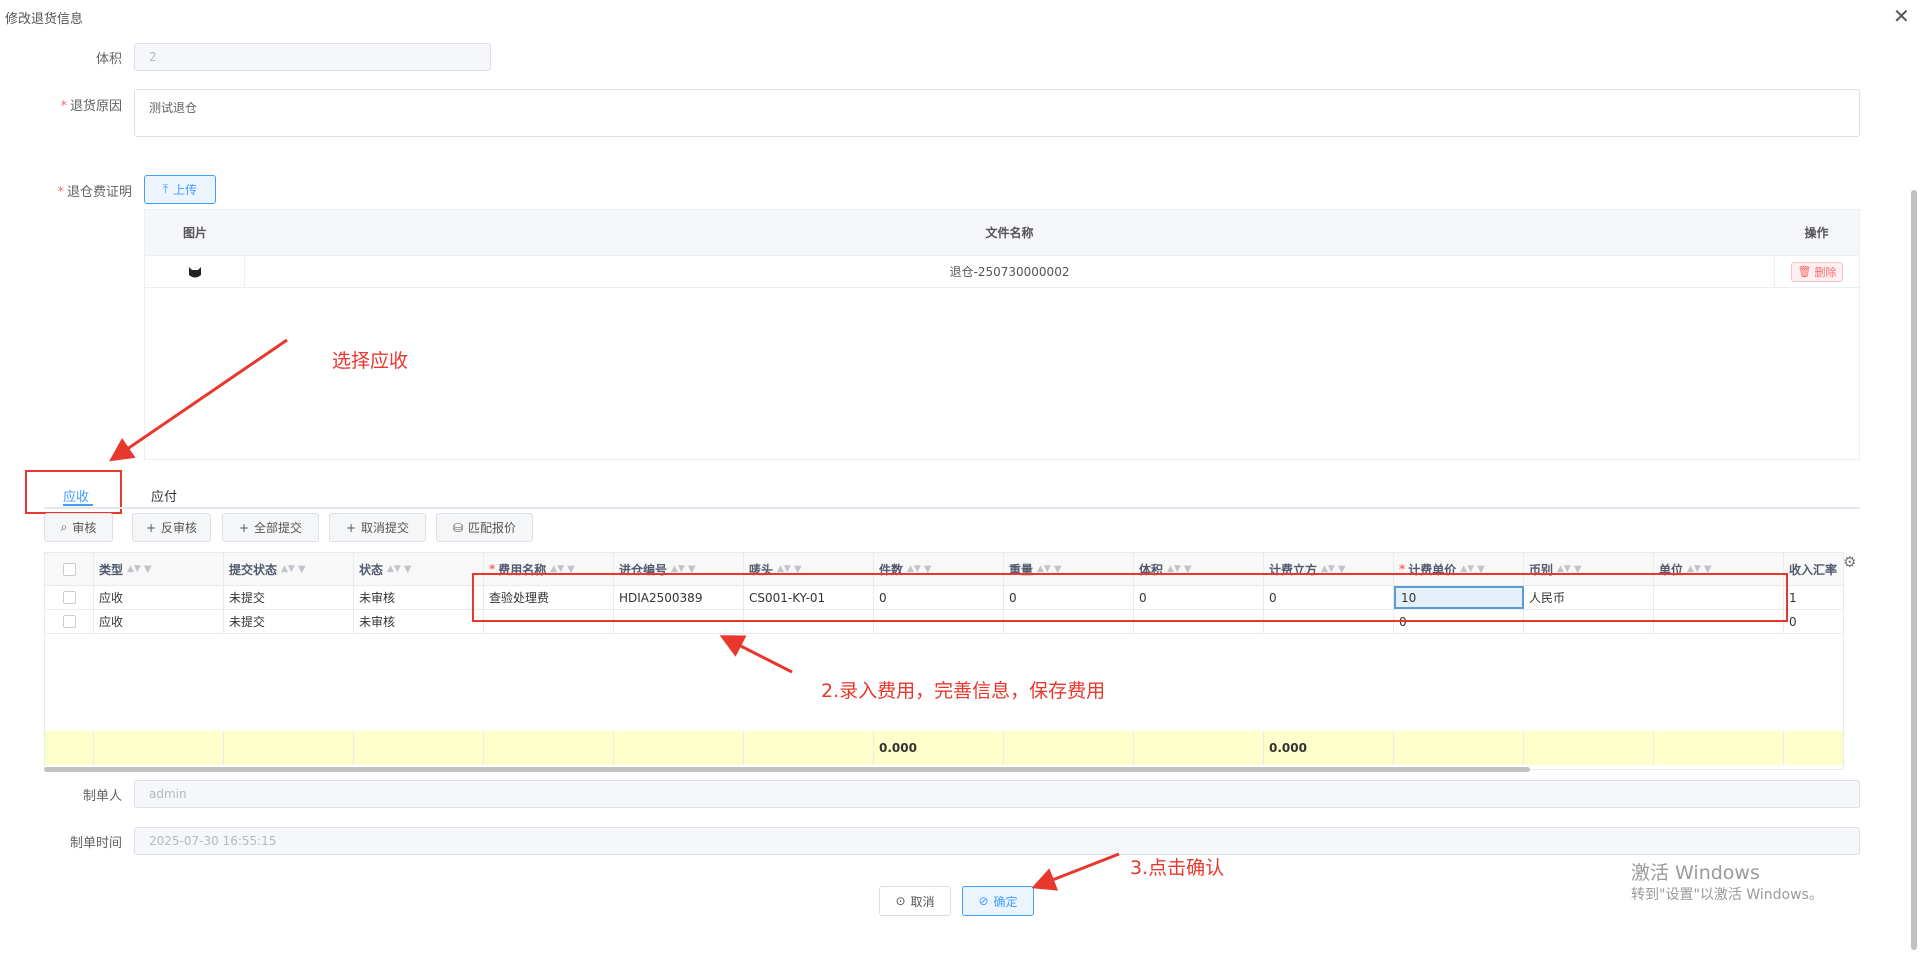 The width and height of the screenshot is (1920, 953). Describe the element at coordinates (108, 59) in the screenshot. I see `volume-label: 体积` at that location.